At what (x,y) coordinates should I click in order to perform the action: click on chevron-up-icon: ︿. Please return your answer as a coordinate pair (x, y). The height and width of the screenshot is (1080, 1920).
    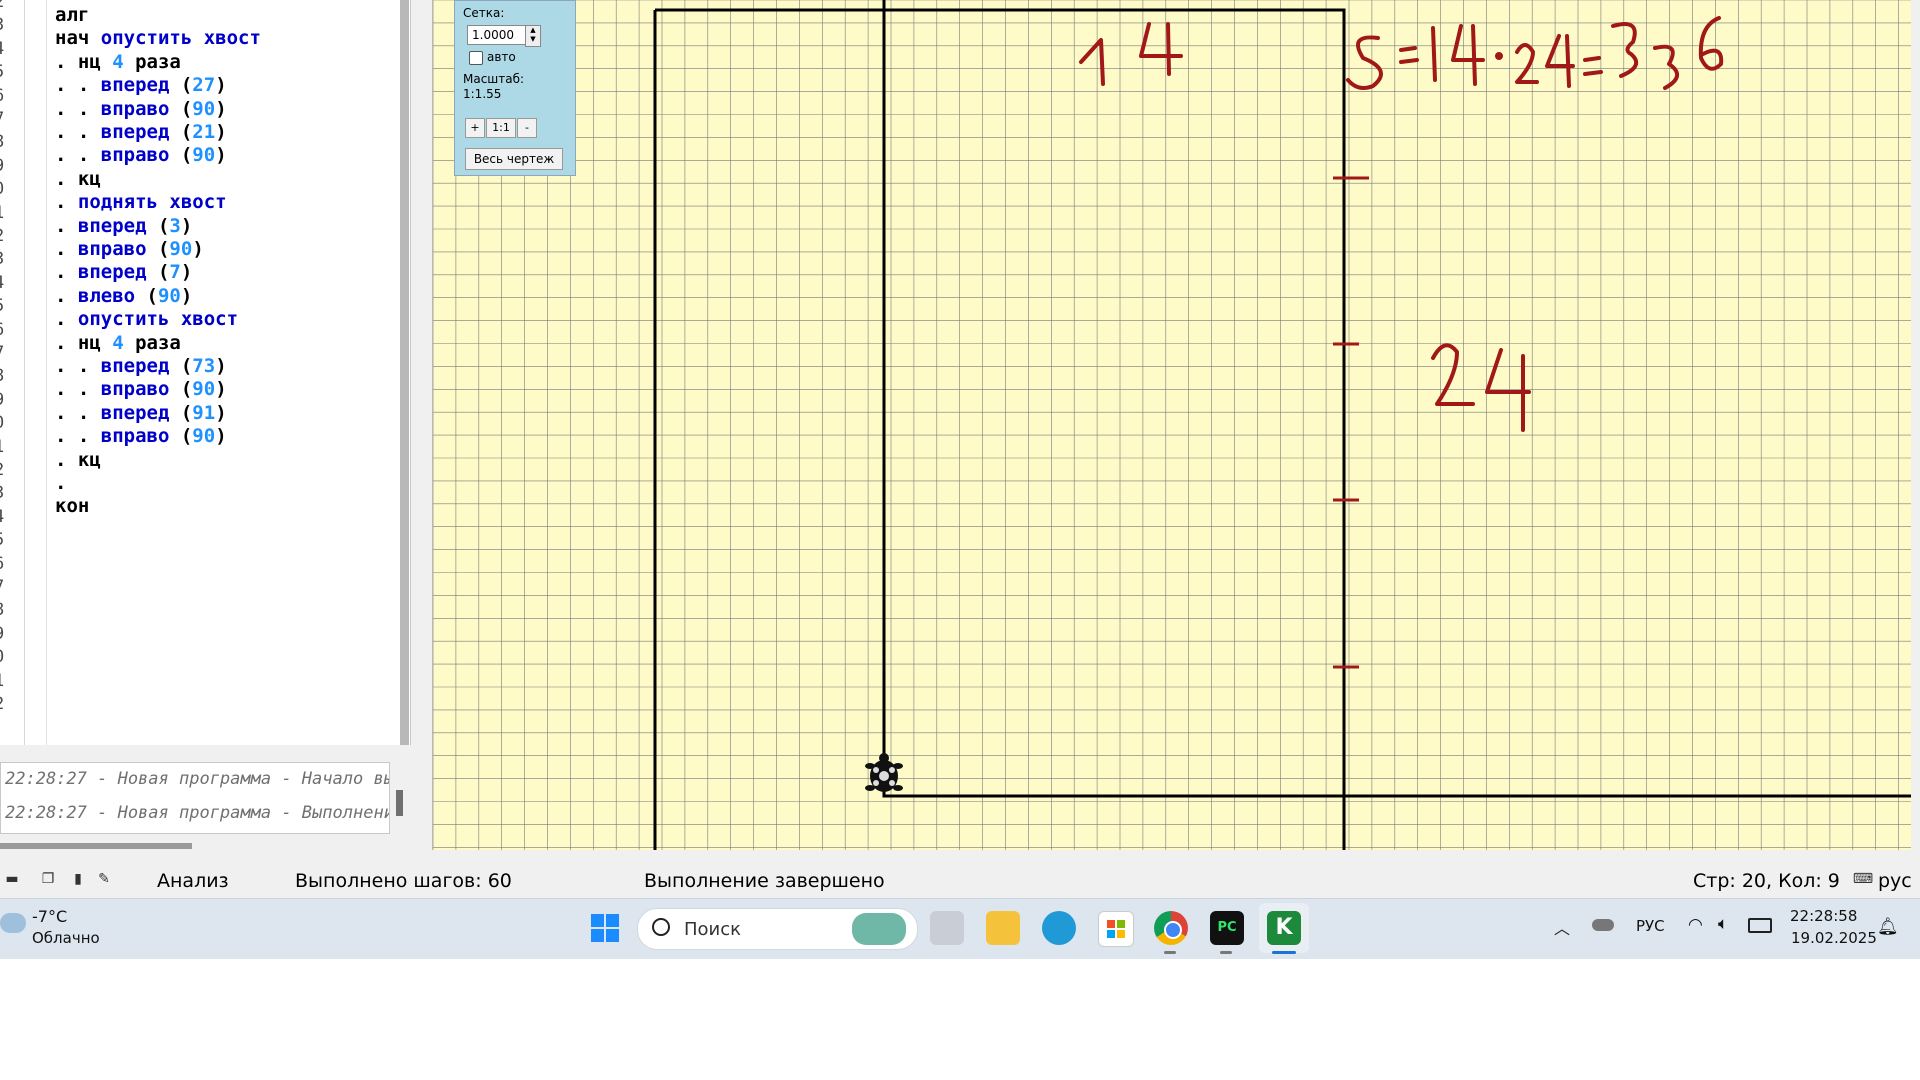
    Looking at the image, I should click on (1562, 927).